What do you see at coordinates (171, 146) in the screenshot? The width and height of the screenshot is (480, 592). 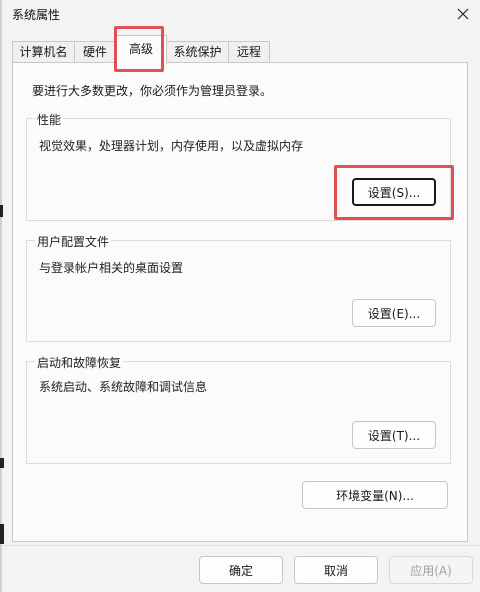 I see `performance-description: 视觉效果，处理器计划，内存使用，以及虚拟内存` at bounding box center [171, 146].